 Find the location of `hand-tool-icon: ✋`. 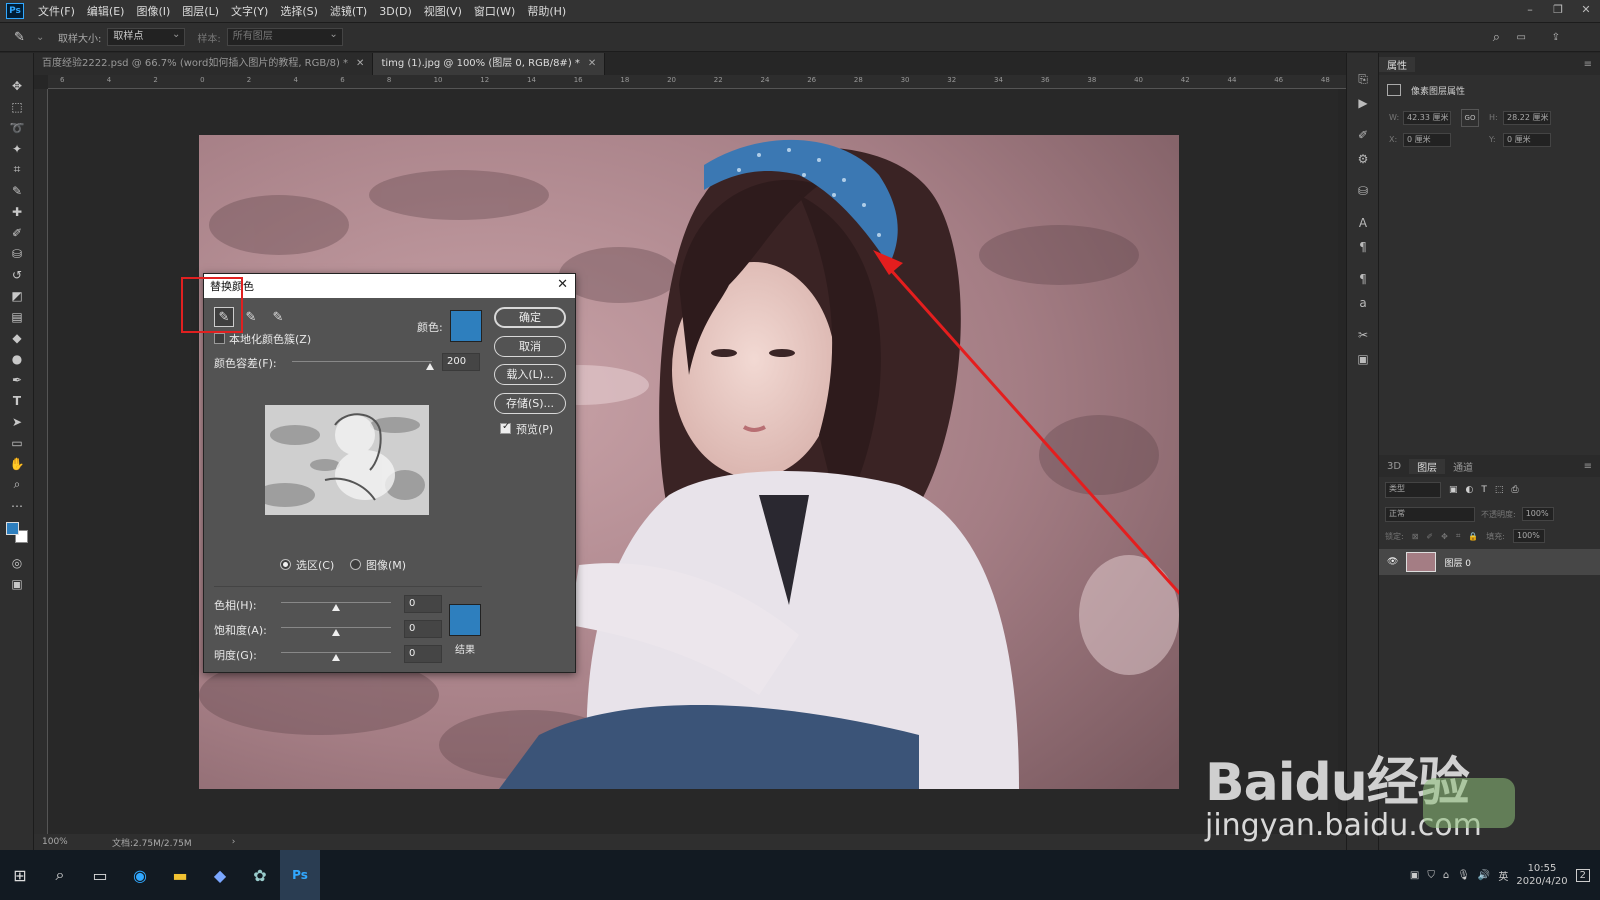

hand-tool-icon: ✋ is located at coordinates (17, 463).